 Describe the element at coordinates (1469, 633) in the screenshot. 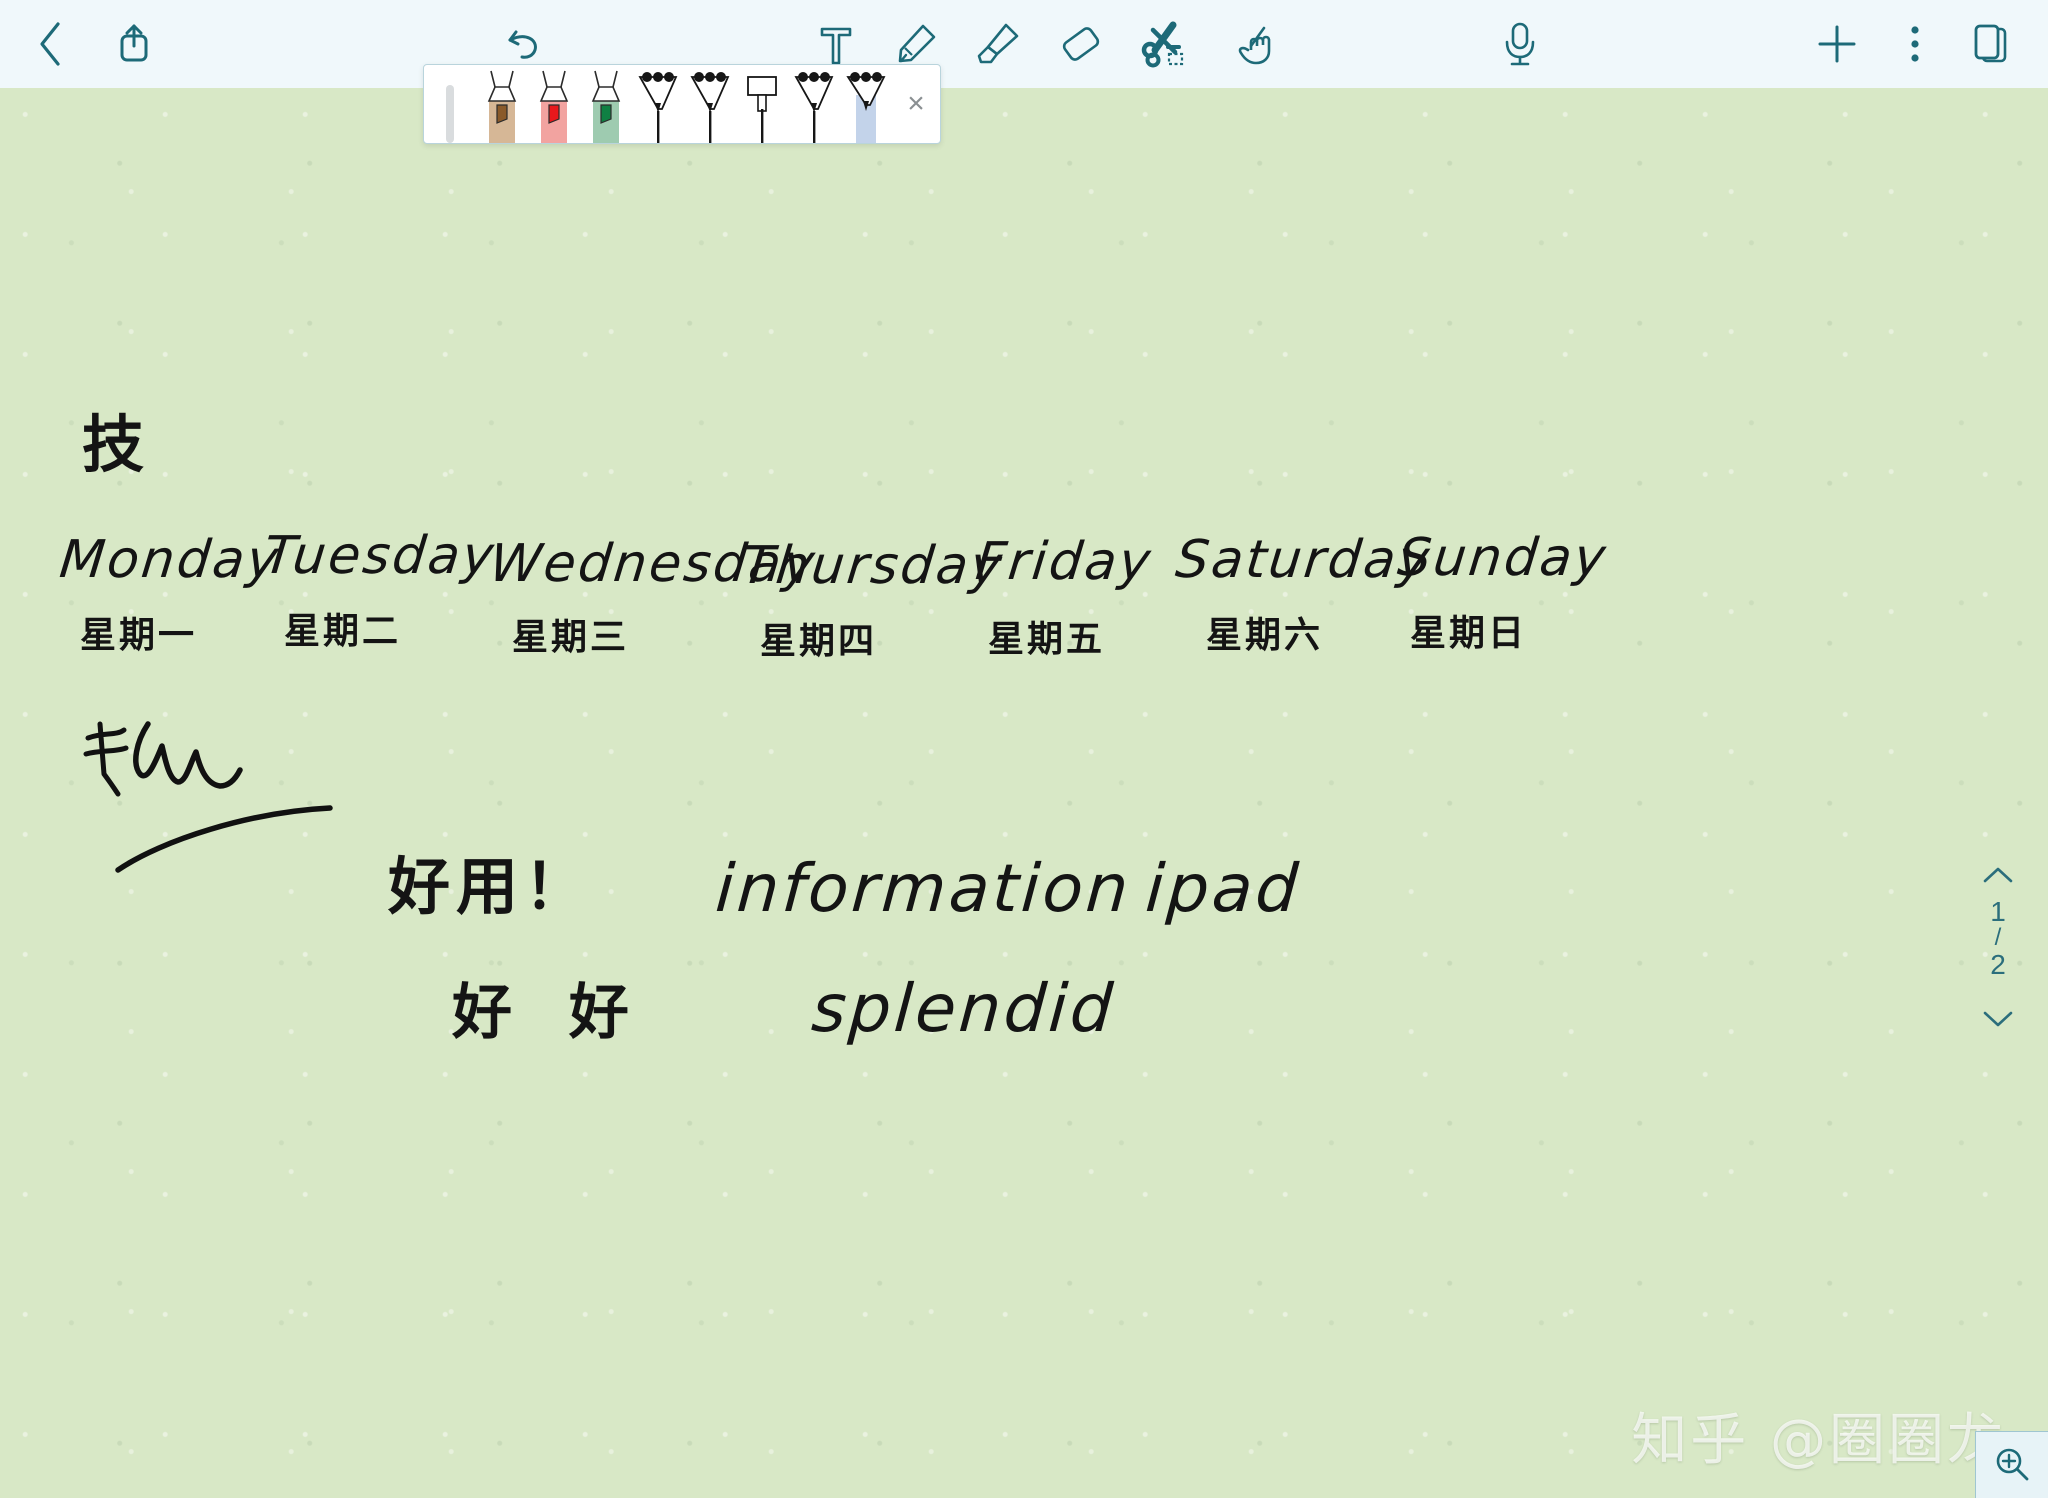

I see `weekday-cn-sunday: 星期日` at that location.